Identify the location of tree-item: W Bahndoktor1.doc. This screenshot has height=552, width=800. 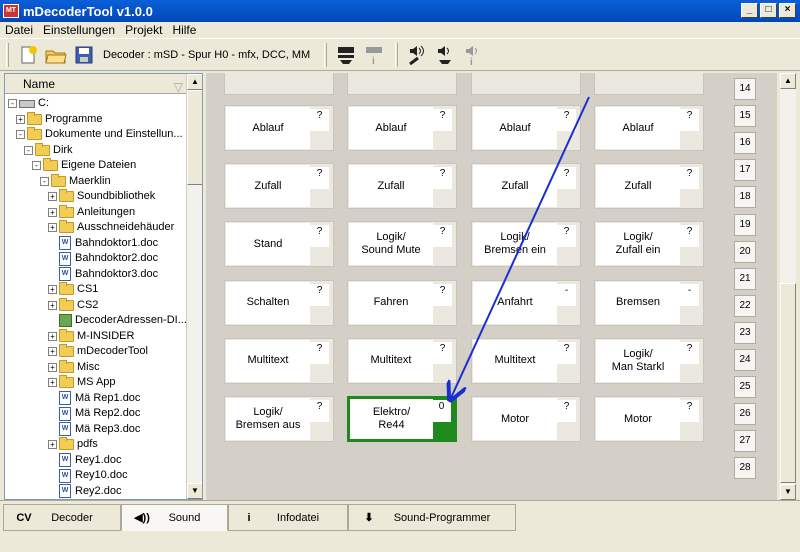
(103, 243).